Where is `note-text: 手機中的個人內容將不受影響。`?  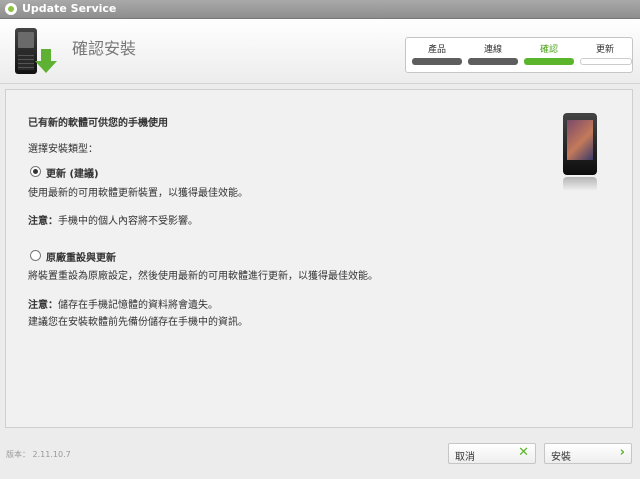 note-text: 手機中的個人內容將不受影響。 is located at coordinates (128, 221).